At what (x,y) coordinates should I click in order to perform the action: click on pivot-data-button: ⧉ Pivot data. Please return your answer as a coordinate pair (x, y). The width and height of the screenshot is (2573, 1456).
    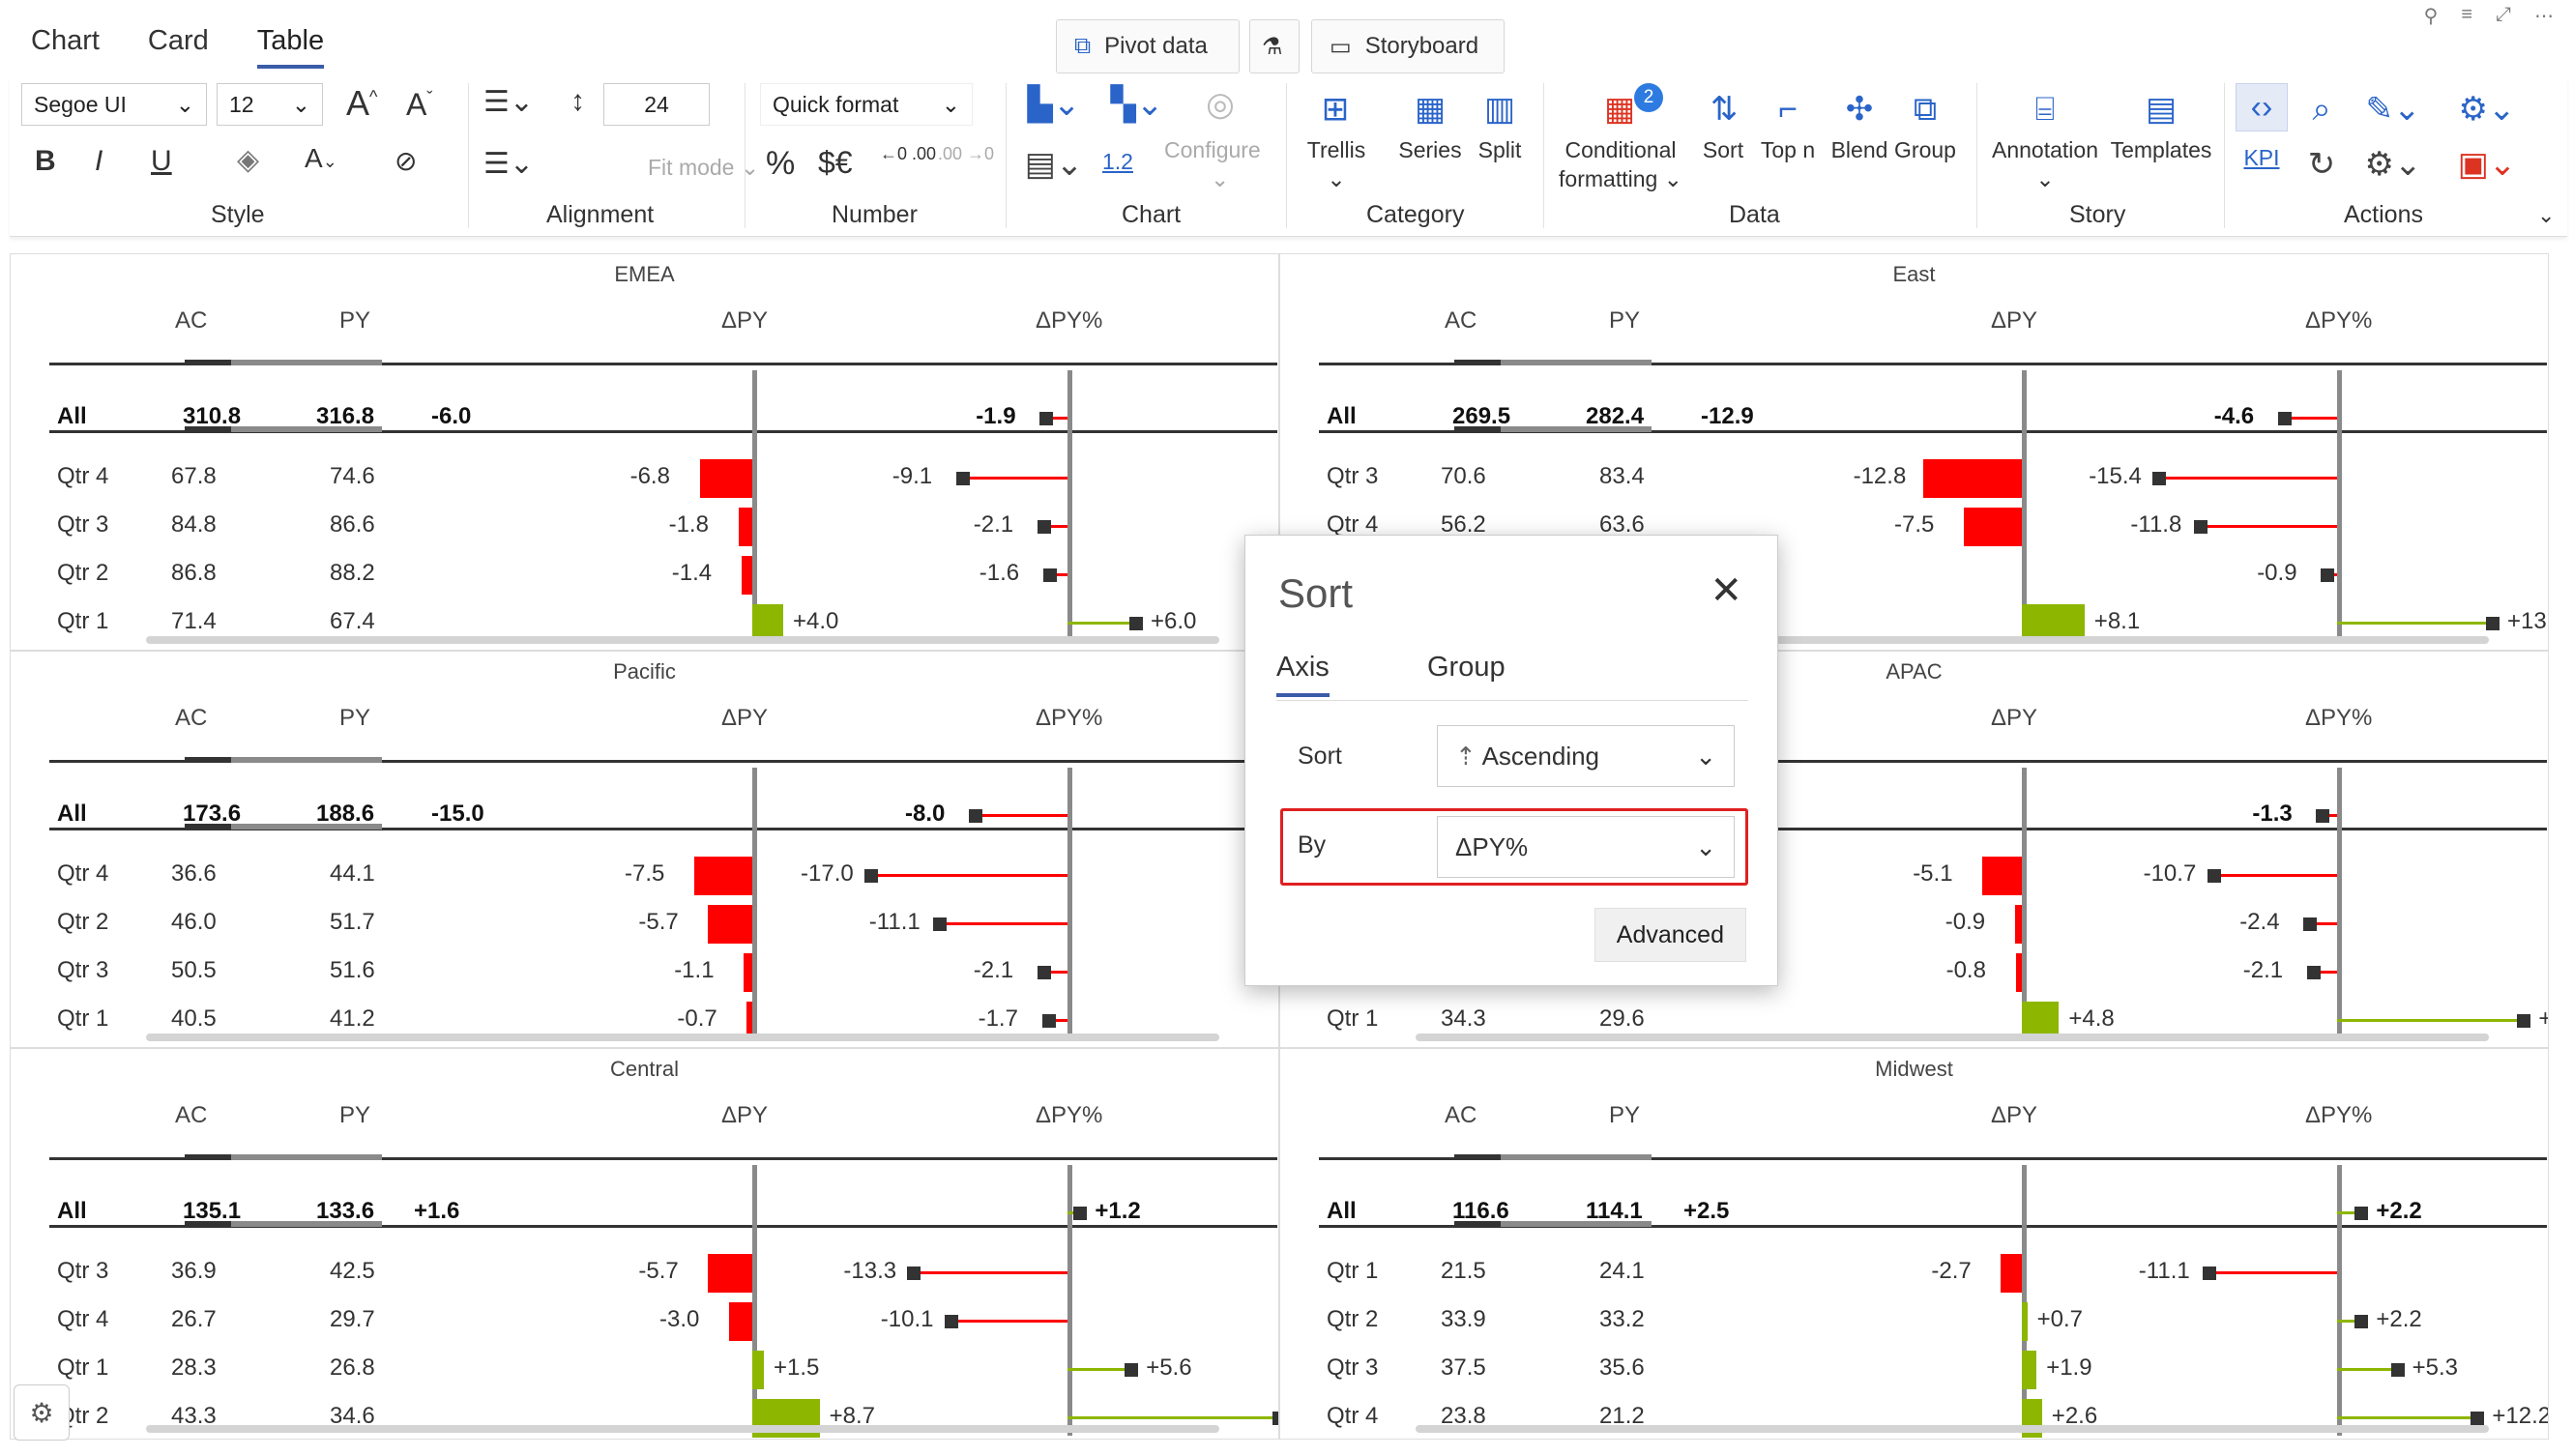
    Looking at the image, I should click on (1148, 46).